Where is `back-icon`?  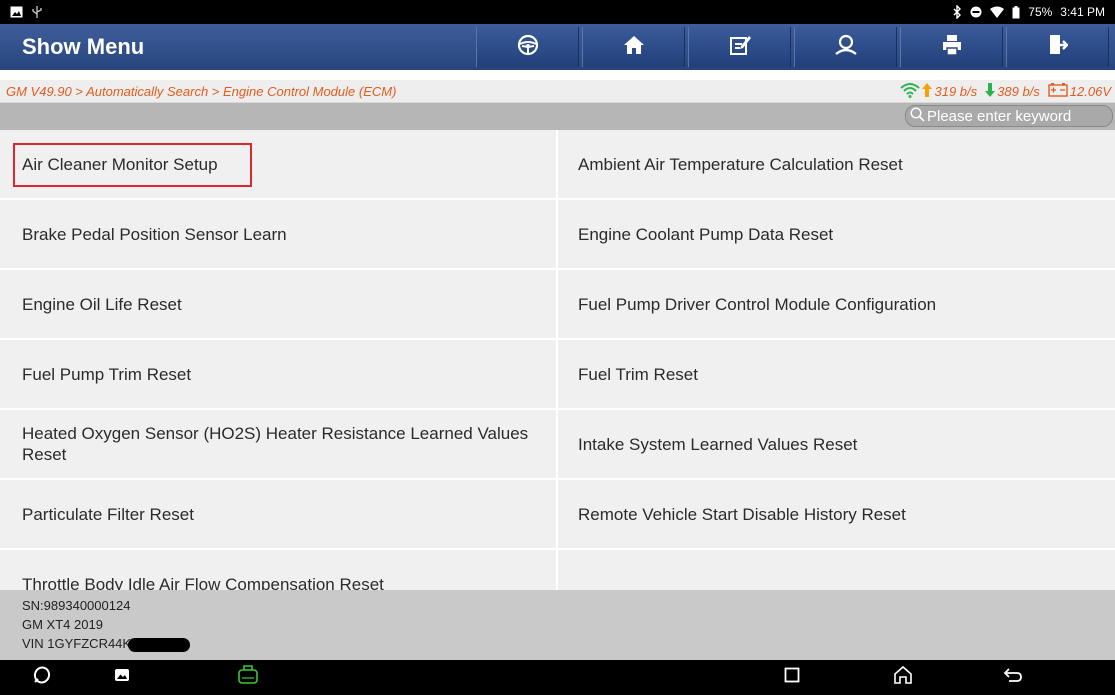 back-icon is located at coordinates (1013, 677).